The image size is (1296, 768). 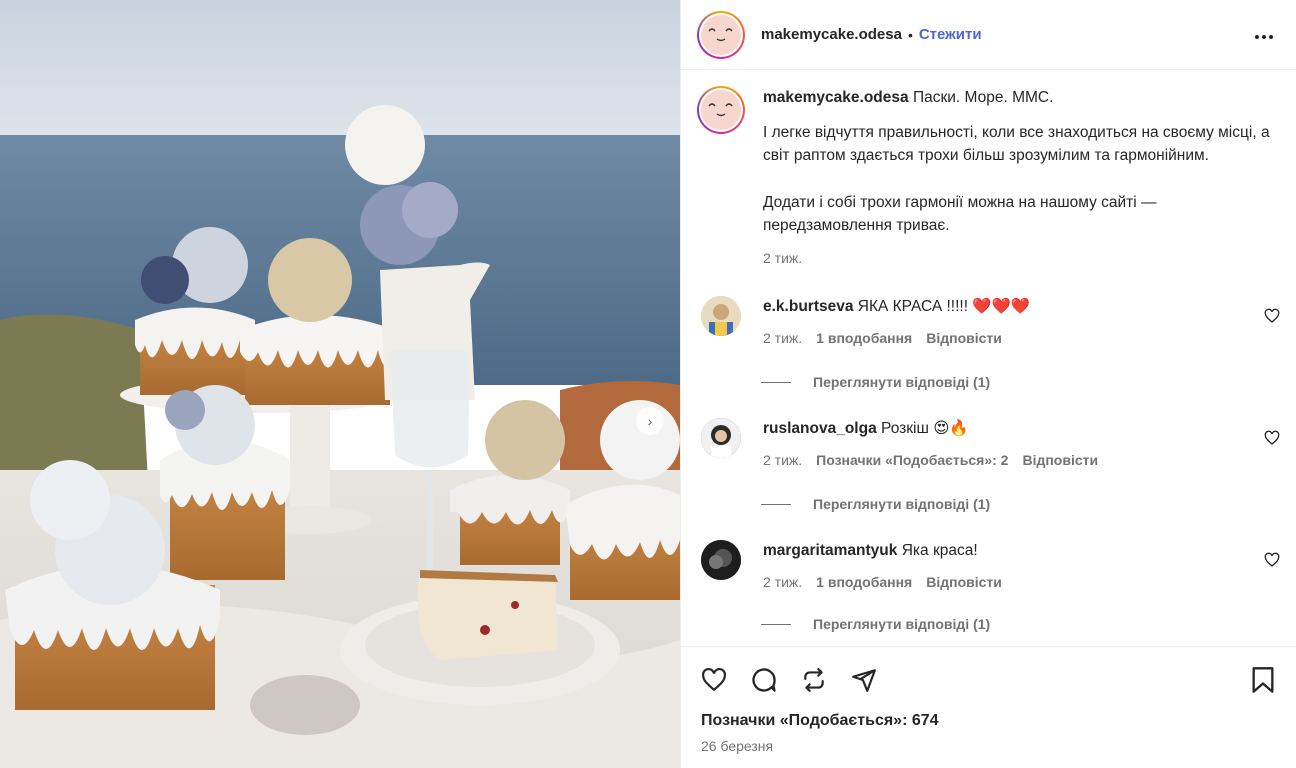 I want to click on comment-username: e.k.burtseva, so click(x=808, y=306).